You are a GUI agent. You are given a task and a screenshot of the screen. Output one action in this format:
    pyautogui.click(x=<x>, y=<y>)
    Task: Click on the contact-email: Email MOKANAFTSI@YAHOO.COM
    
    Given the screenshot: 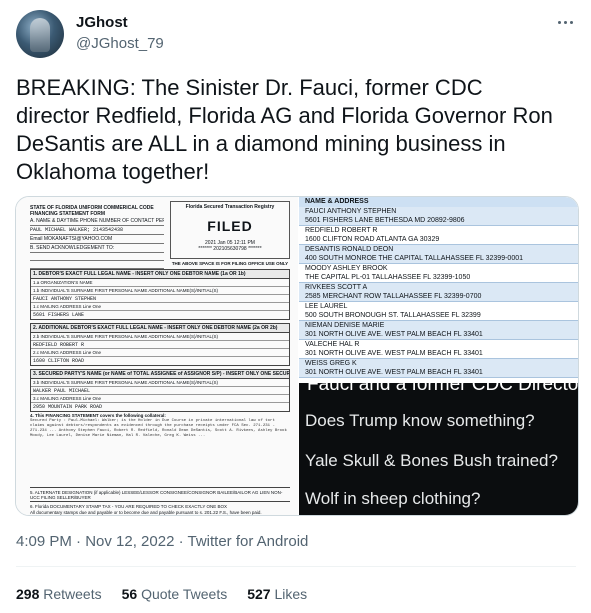 What is the action you would take?
    pyautogui.click(x=97, y=239)
    